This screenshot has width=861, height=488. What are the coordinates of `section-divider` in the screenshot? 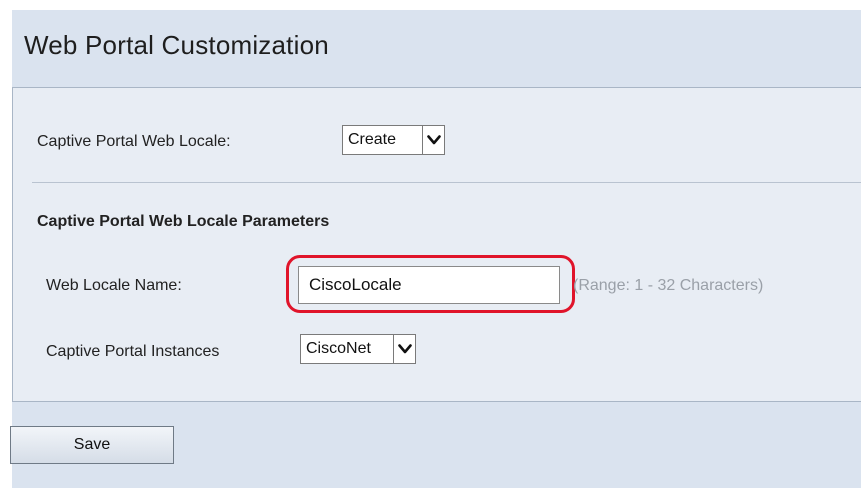 It's located at (446, 182).